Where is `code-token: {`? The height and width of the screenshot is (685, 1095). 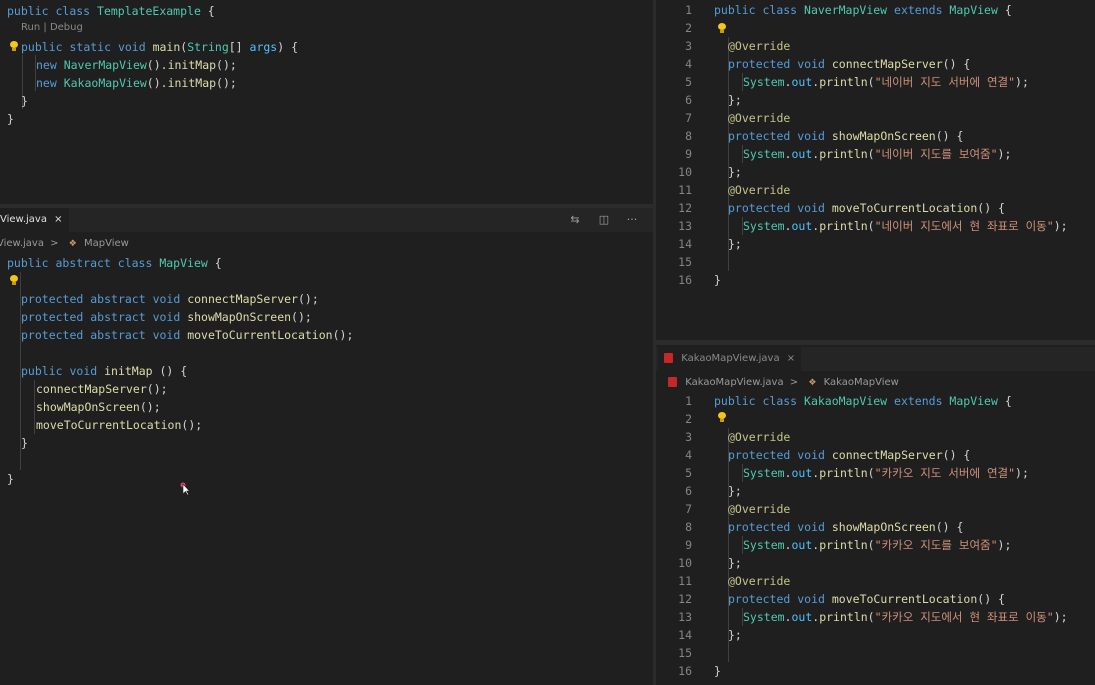 code-token: { is located at coordinates (211, 11).